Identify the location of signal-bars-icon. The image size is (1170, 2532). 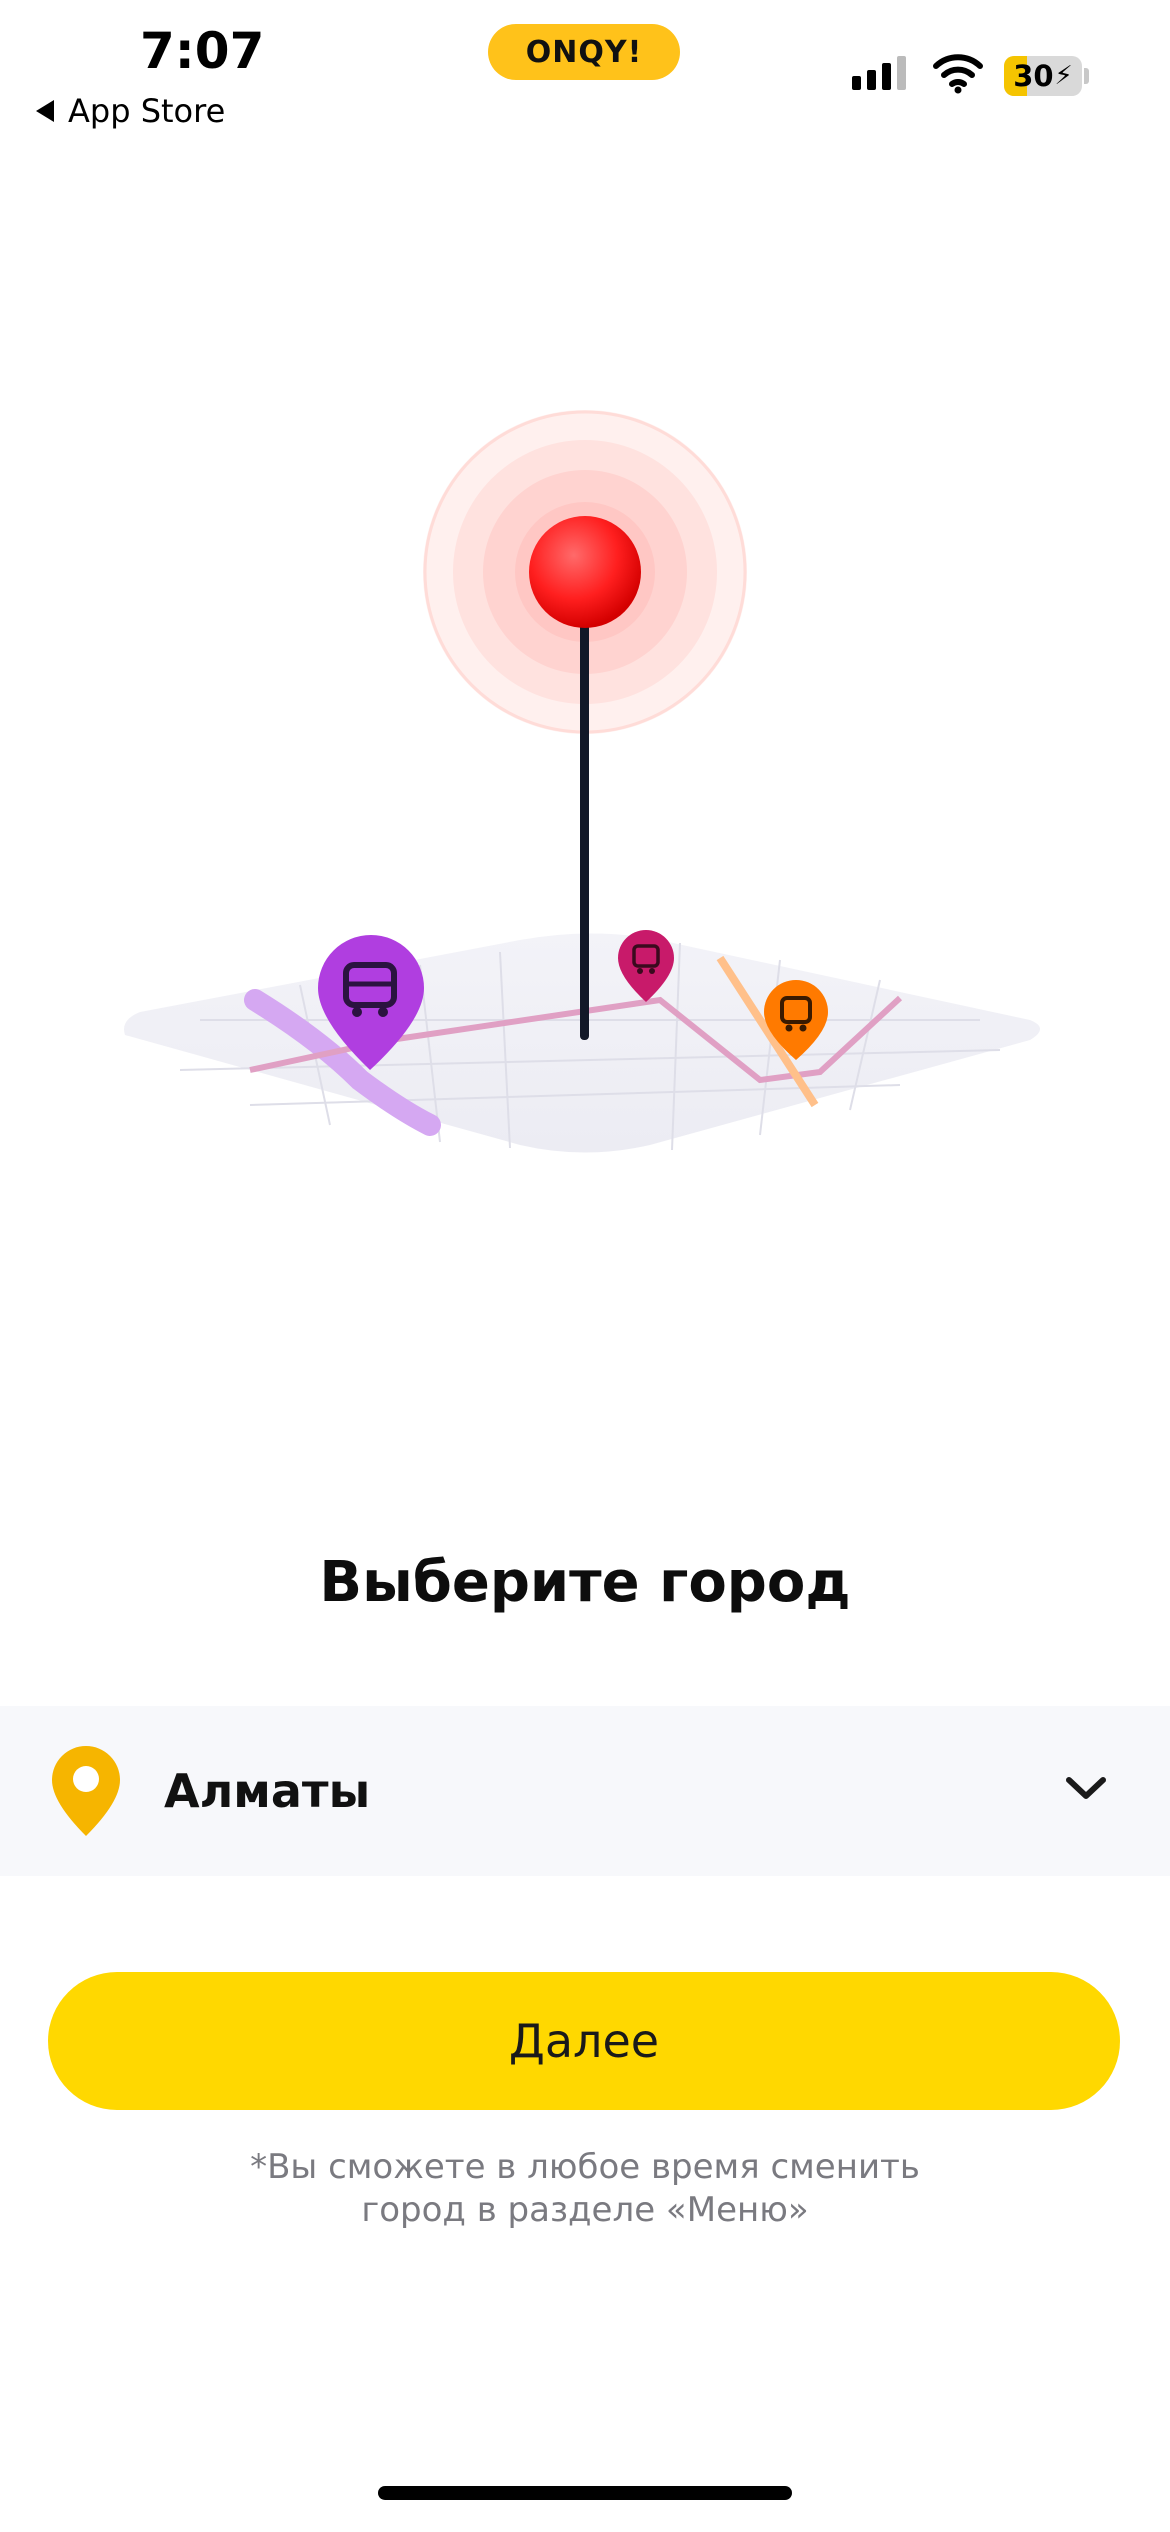
(879, 73).